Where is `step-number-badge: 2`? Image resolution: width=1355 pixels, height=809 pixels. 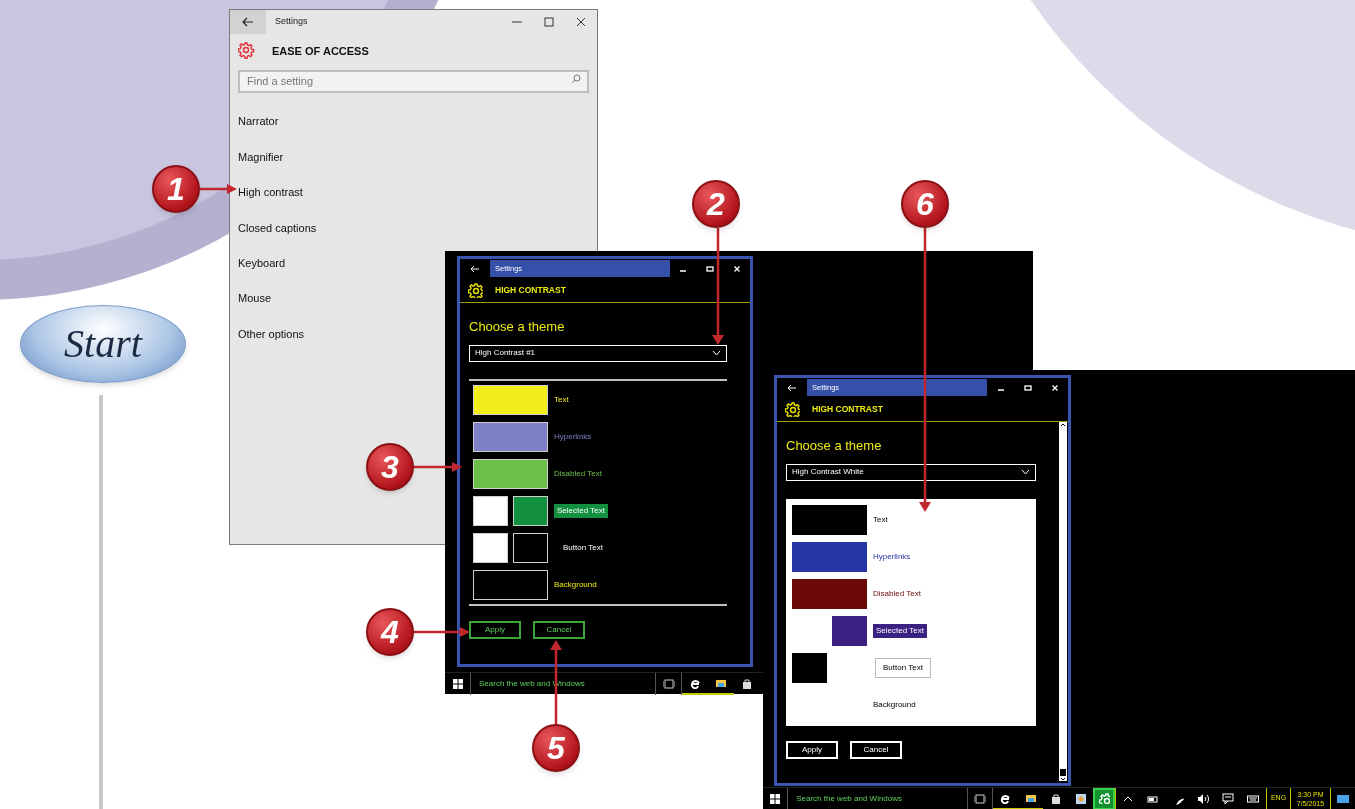
step-number-badge: 2 is located at coordinates (716, 204).